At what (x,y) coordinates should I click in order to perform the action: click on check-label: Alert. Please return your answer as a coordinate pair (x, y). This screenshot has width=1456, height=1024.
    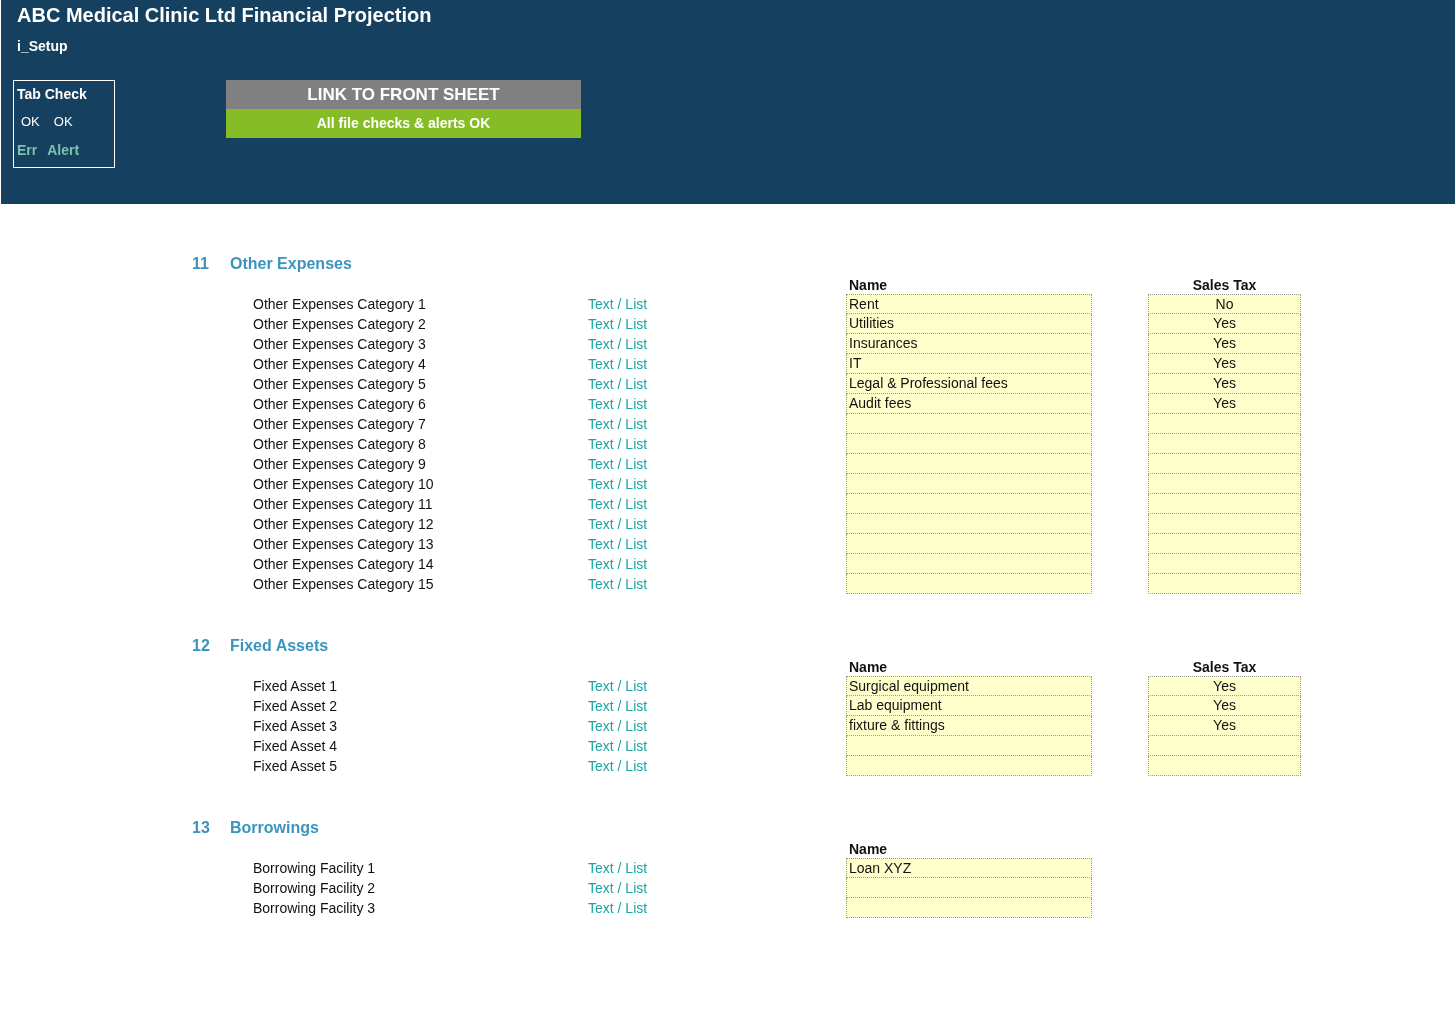
    Looking at the image, I should click on (63, 150).